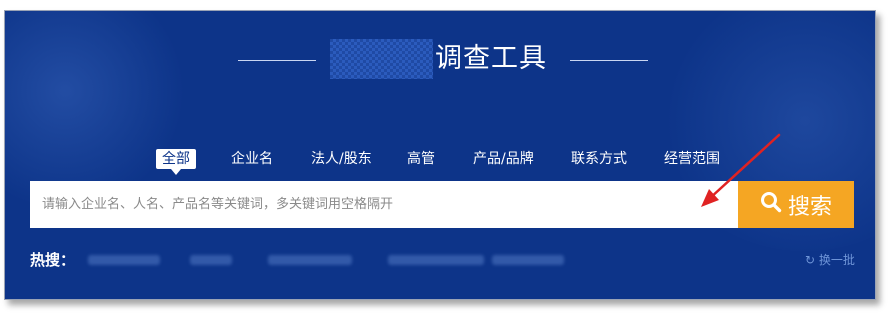  Describe the element at coordinates (809, 207) in the screenshot. I see `search-button-label: 搜索` at that location.